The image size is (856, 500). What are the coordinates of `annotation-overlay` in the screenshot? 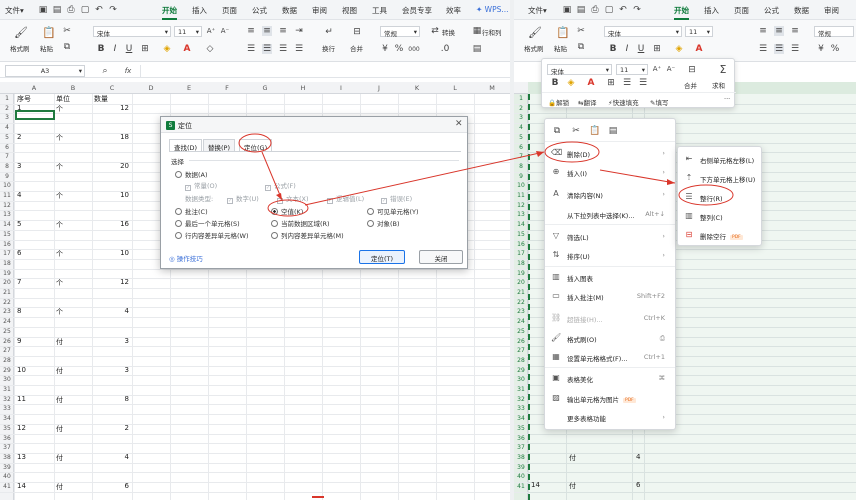 It's located at (486, 175).